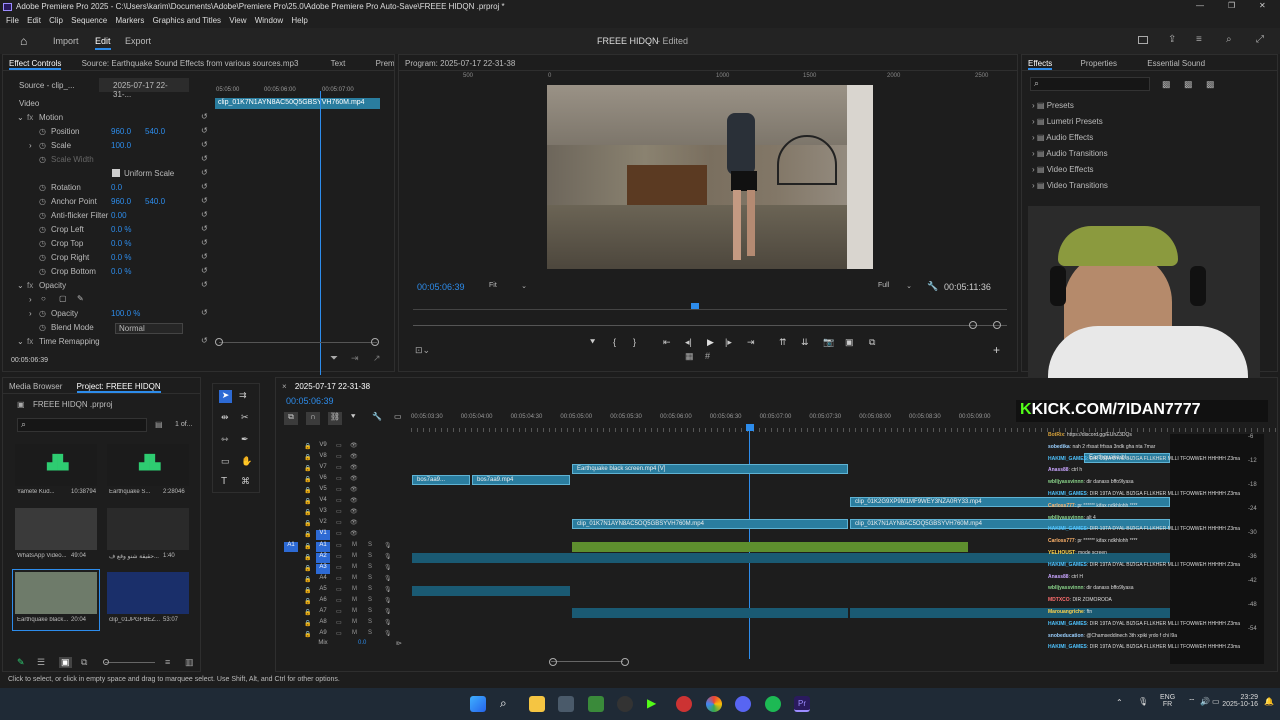  I want to click on linked-selection-icon: ⛓, so click(335, 418).